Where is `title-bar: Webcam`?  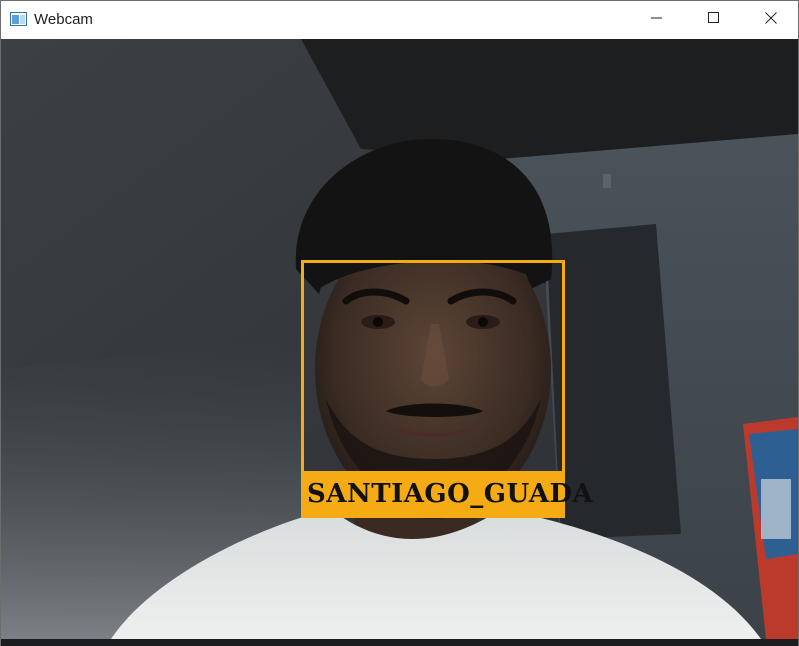 title-bar: Webcam is located at coordinates (399, 20).